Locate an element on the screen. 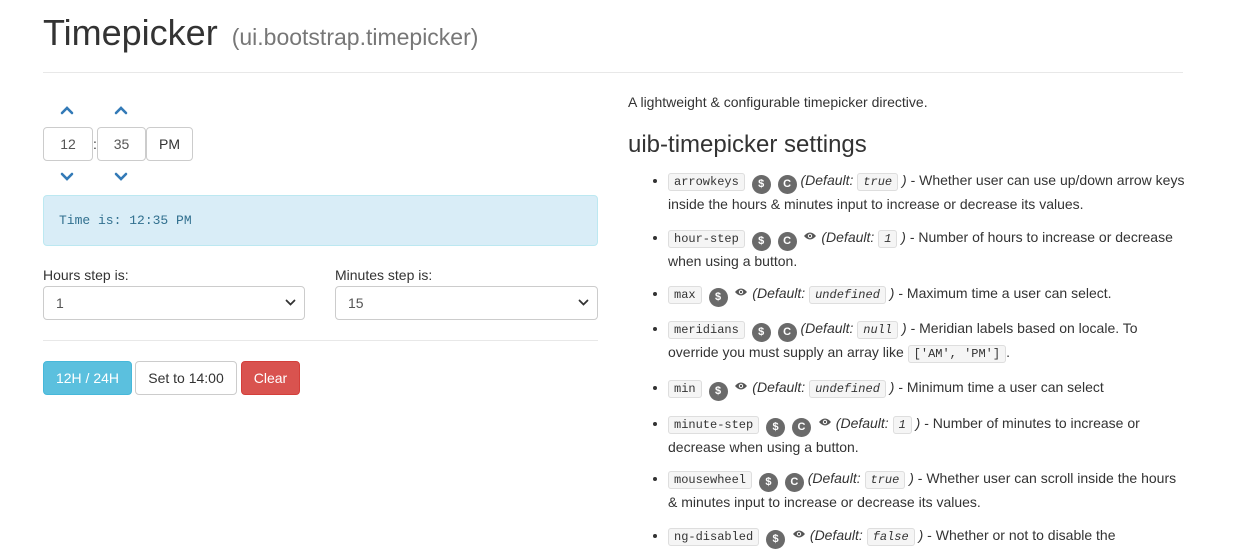  setting-example-code: ['AM', 'PM'] is located at coordinates (957, 354).